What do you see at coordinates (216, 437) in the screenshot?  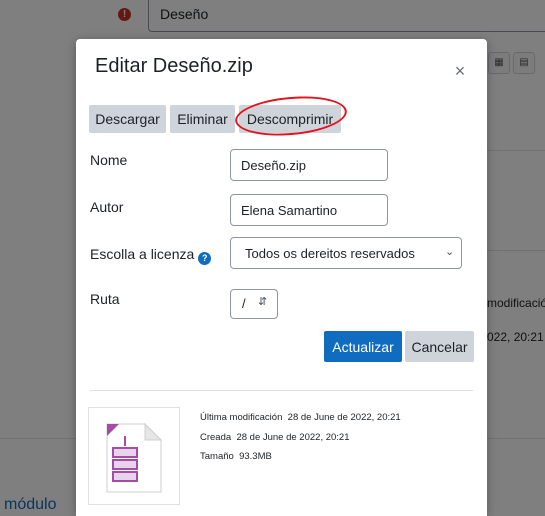 I see `created-label: Creada` at bounding box center [216, 437].